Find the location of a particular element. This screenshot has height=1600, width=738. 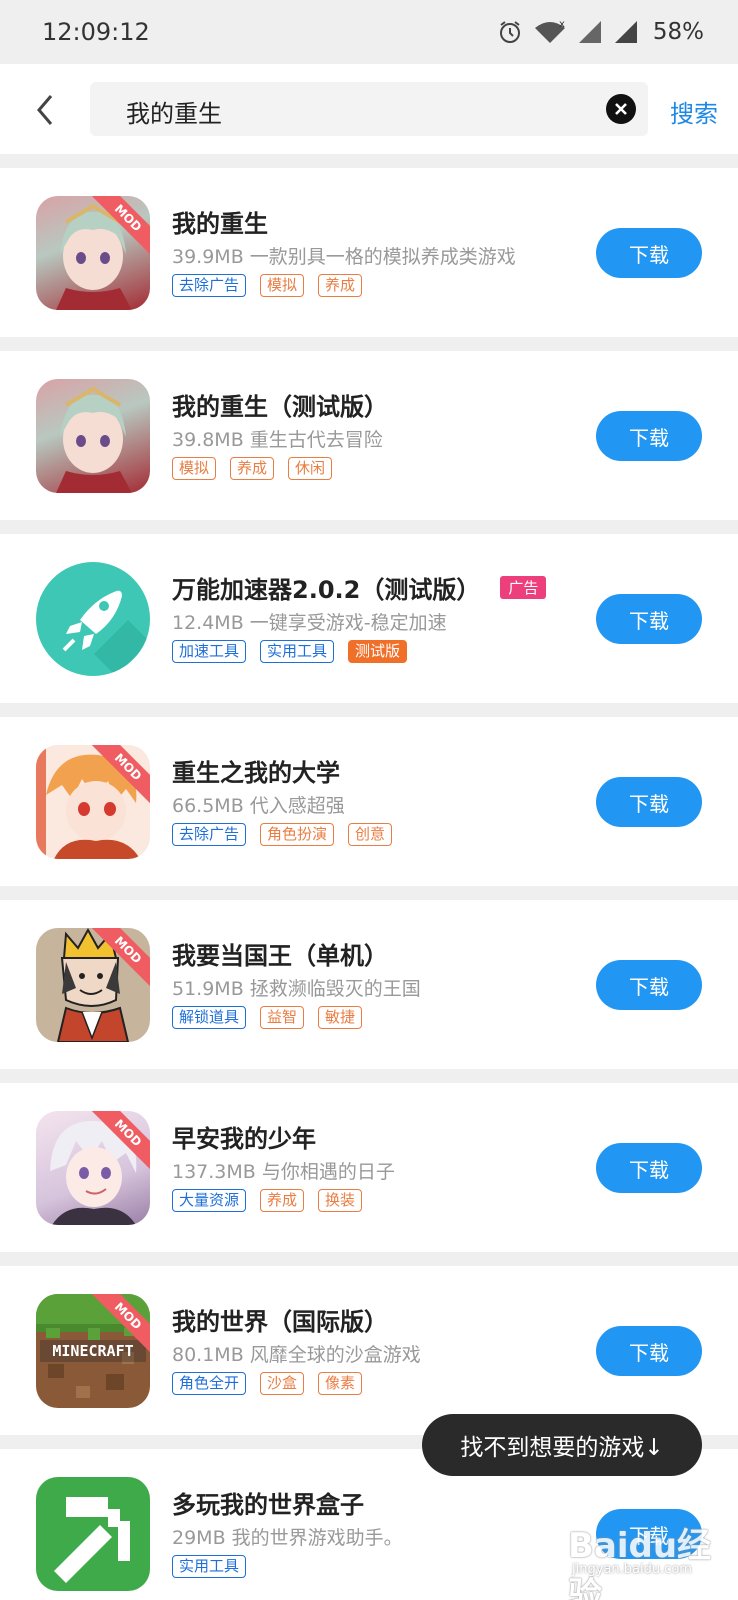

tag-list: 角色全开 沙盒 像素 is located at coordinates (267, 1383).